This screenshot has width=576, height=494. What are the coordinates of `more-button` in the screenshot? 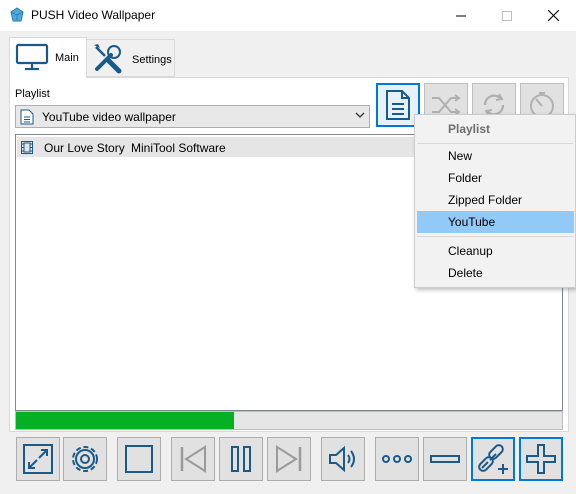 It's located at (397, 459).